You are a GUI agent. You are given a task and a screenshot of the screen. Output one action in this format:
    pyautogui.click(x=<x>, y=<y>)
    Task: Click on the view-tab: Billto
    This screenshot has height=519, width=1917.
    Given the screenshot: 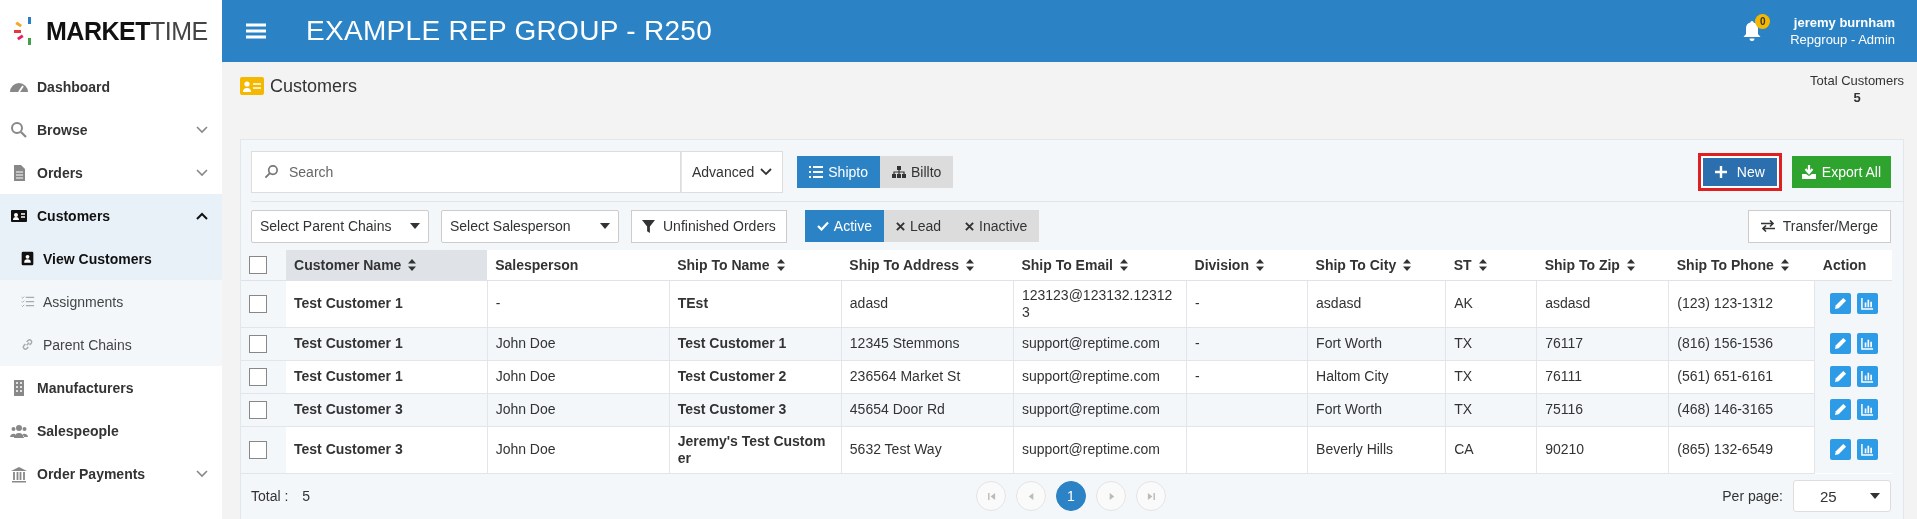 What is the action you would take?
    pyautogui.click(x=917, y=171)
    